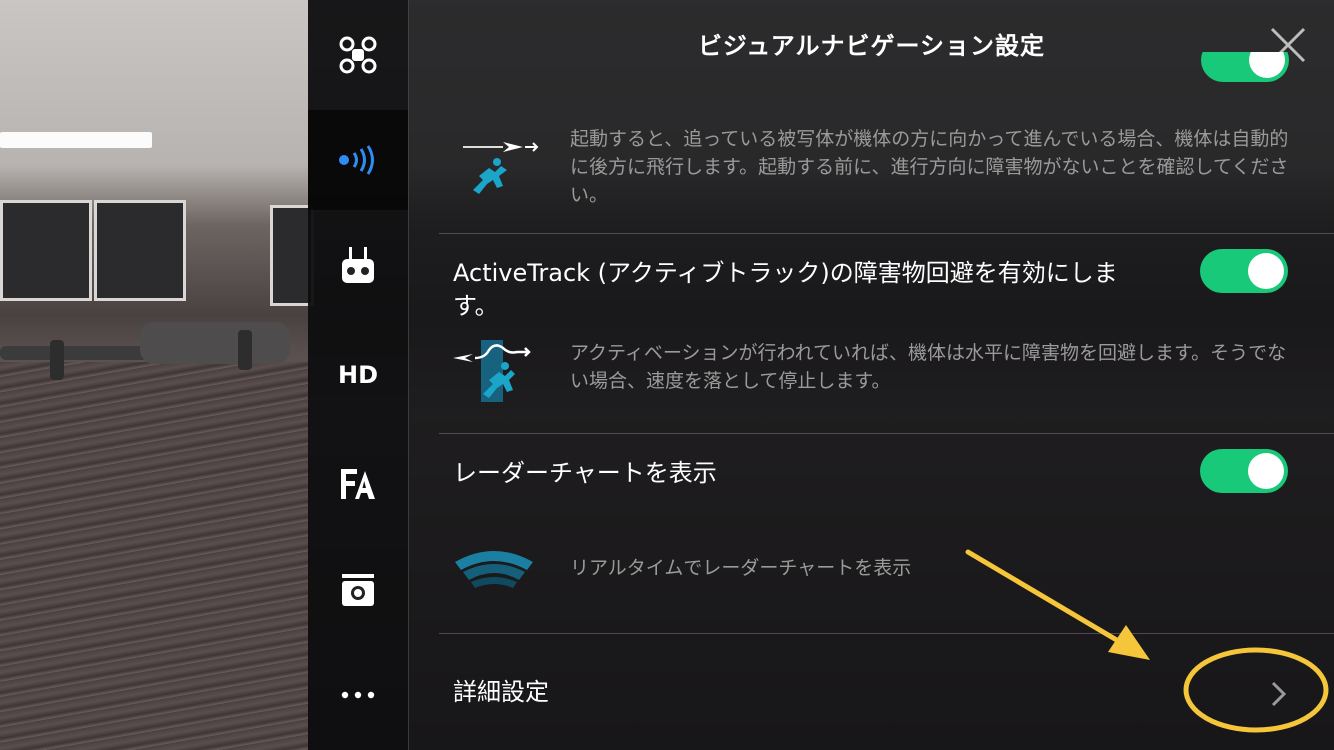 The height and width of the screenshot is (750, 1334). Describe the element at coordinates (1244, 271) in the screenshot. I see `activetrack-avoidance-toggle` at that location.